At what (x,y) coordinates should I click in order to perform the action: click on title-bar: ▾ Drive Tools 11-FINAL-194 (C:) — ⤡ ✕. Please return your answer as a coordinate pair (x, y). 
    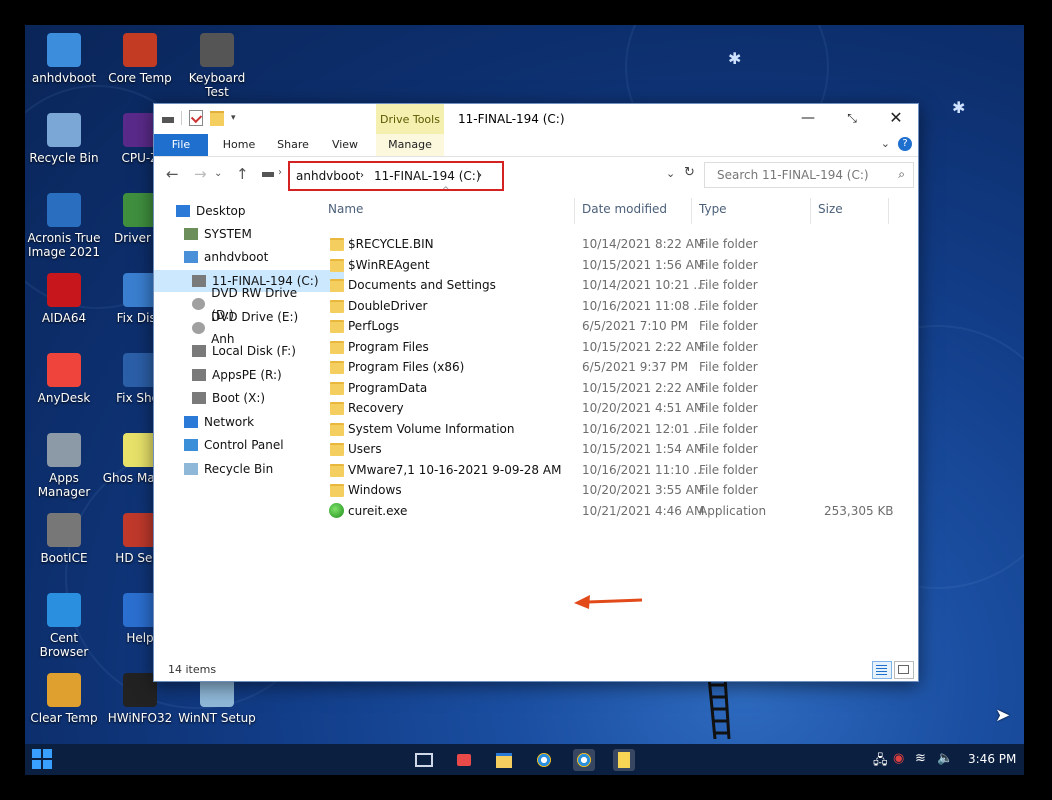
    Looking at the image, I should click on (536, 119).